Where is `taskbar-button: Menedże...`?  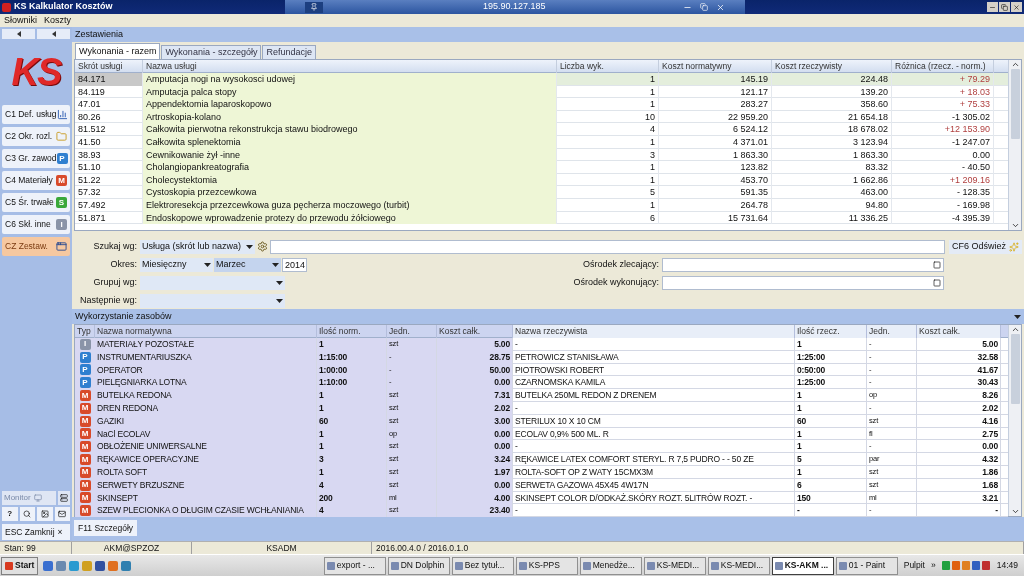 taskbar-button: Menedże... is located at coordinates (610, 565).